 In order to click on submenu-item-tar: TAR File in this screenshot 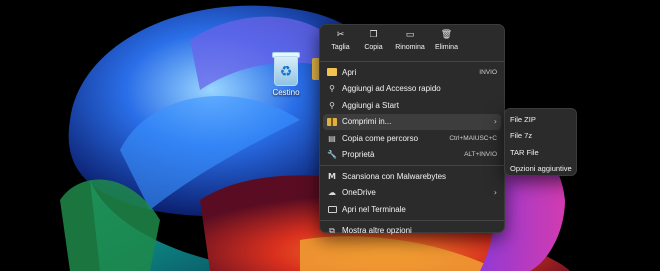, I will do `click(540, 152)`.